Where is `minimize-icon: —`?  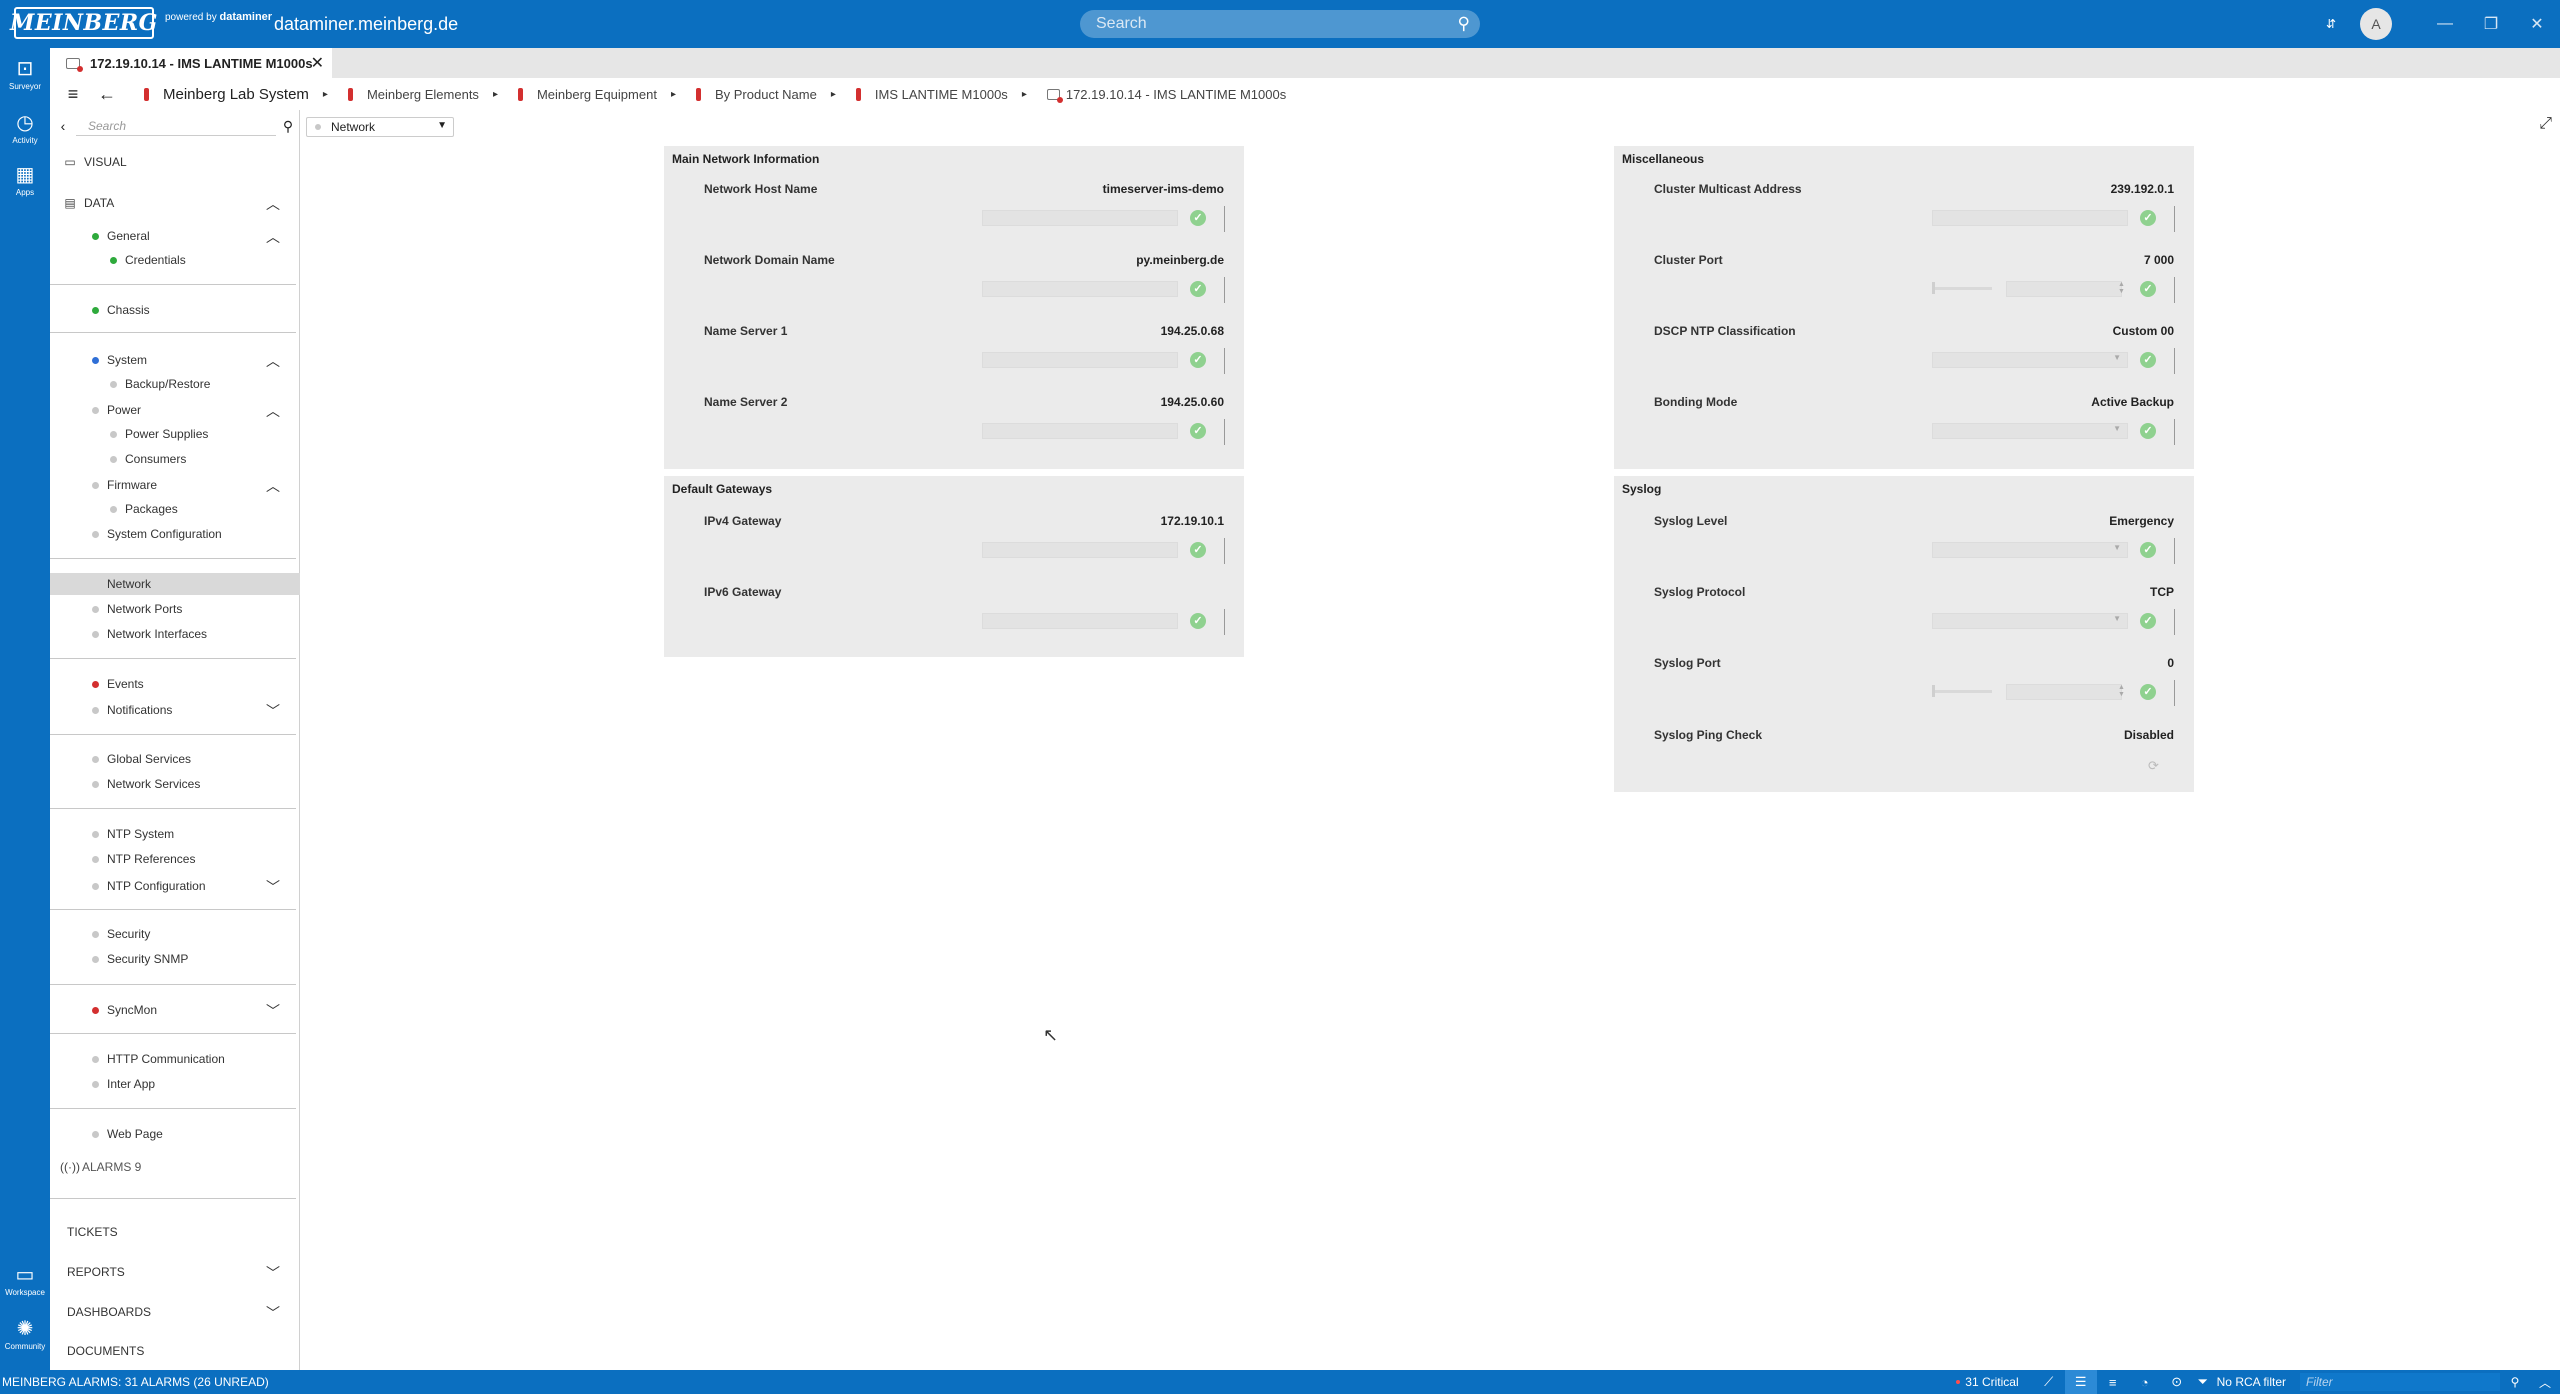 minimize-icon: — is located at coordinates (2445, 24).